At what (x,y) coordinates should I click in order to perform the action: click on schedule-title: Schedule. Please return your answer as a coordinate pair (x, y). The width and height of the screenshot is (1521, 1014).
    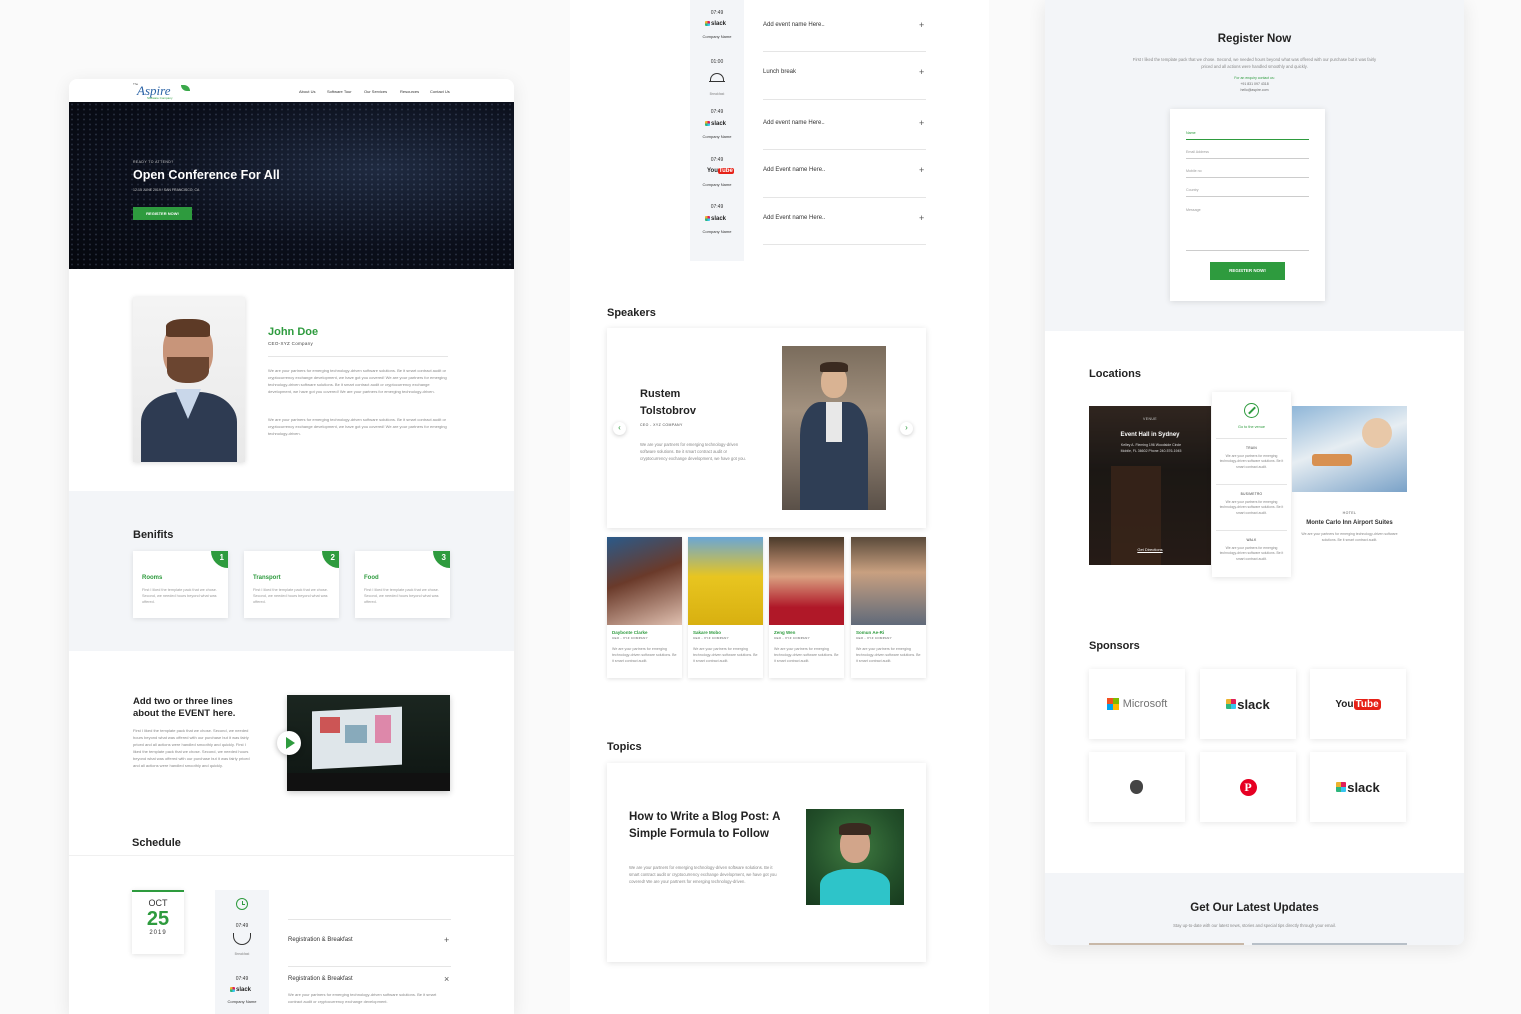
    Looking at the image, I should click on (156, 843).